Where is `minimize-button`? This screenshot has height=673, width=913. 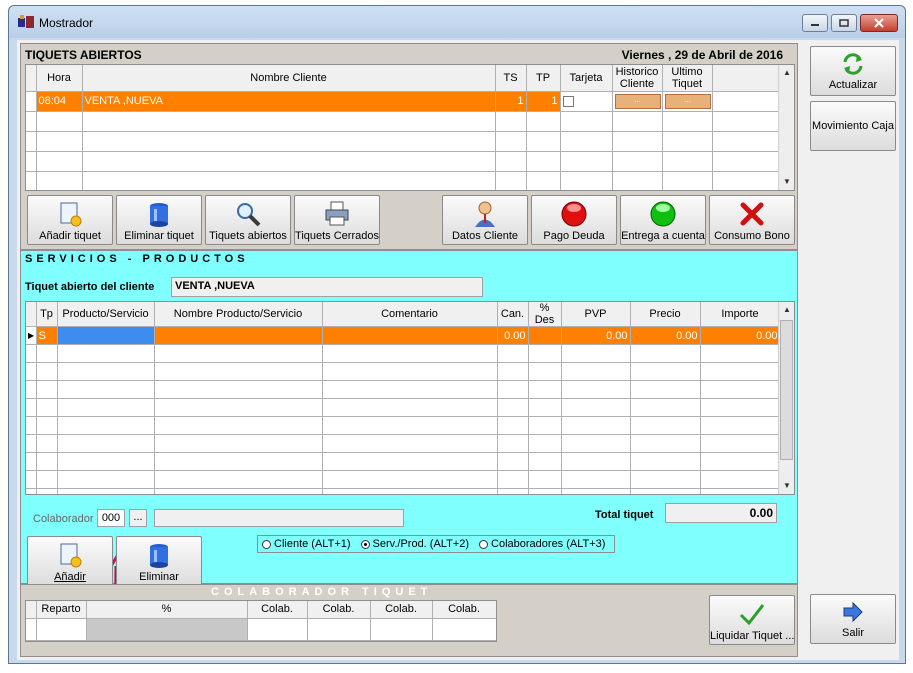 minimize-button is located at coordinates (815, 23).